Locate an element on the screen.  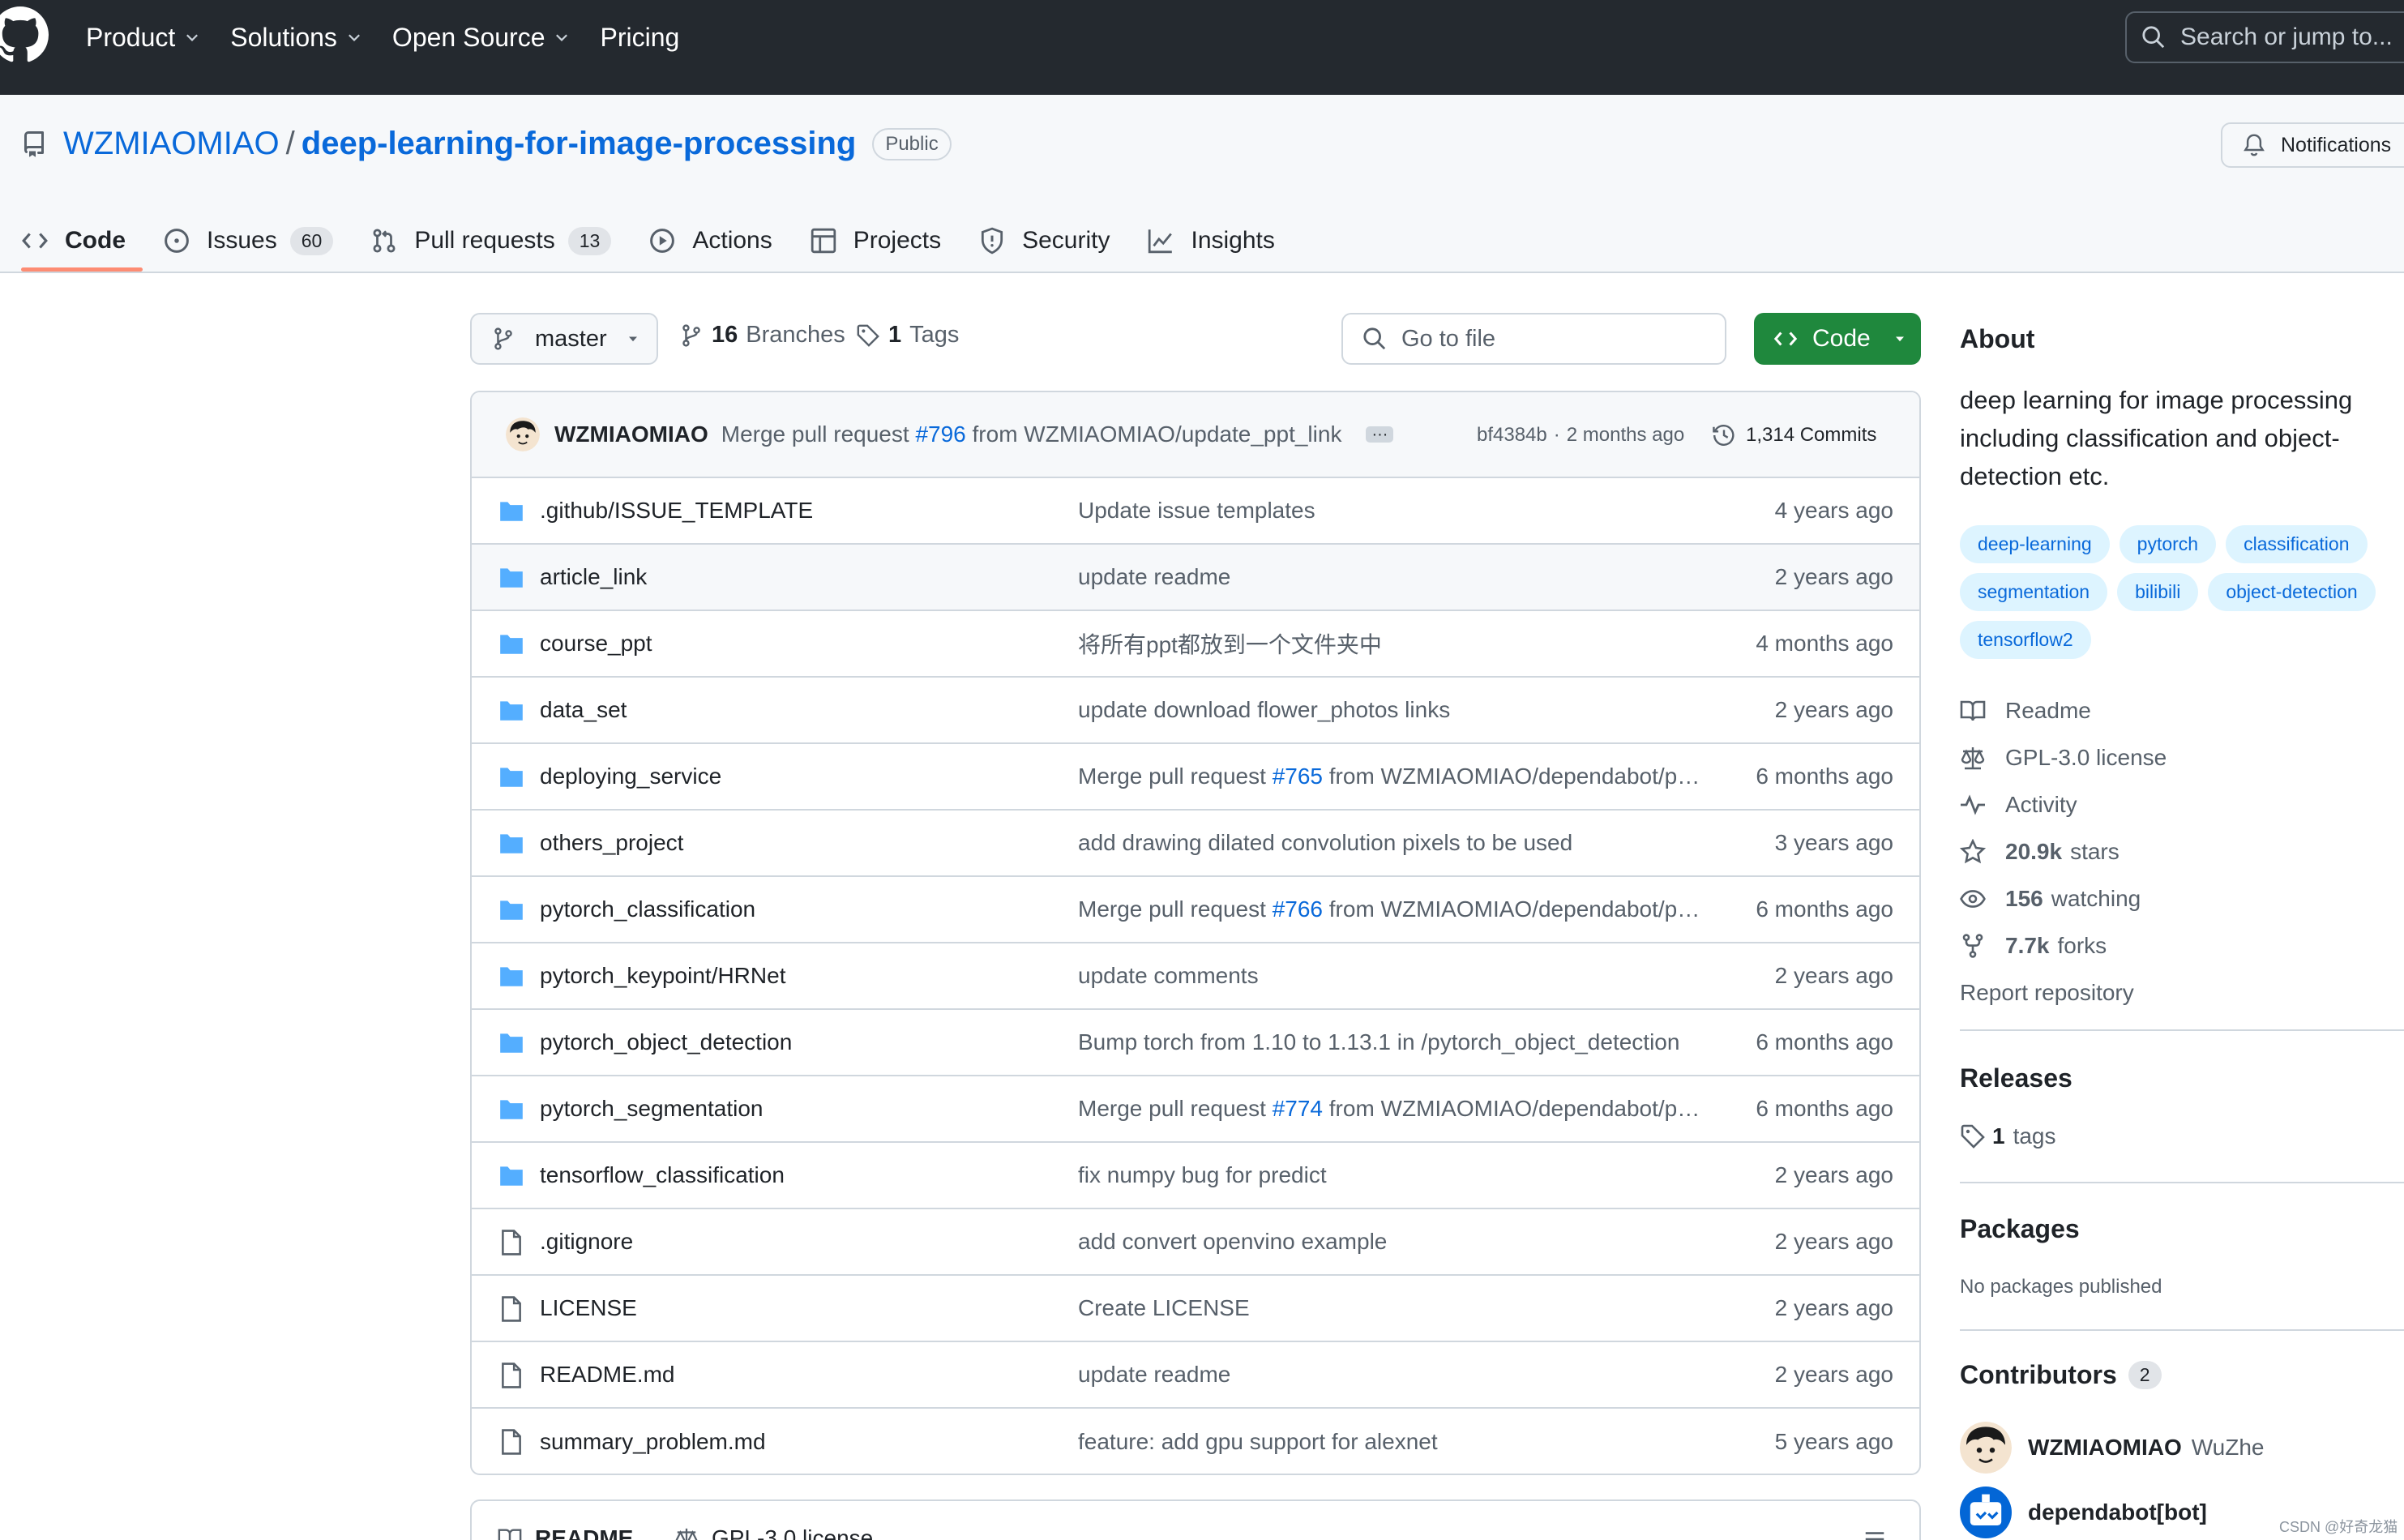
file-name-link: pytorch_segmentation is located at coordinates (652, 1109).